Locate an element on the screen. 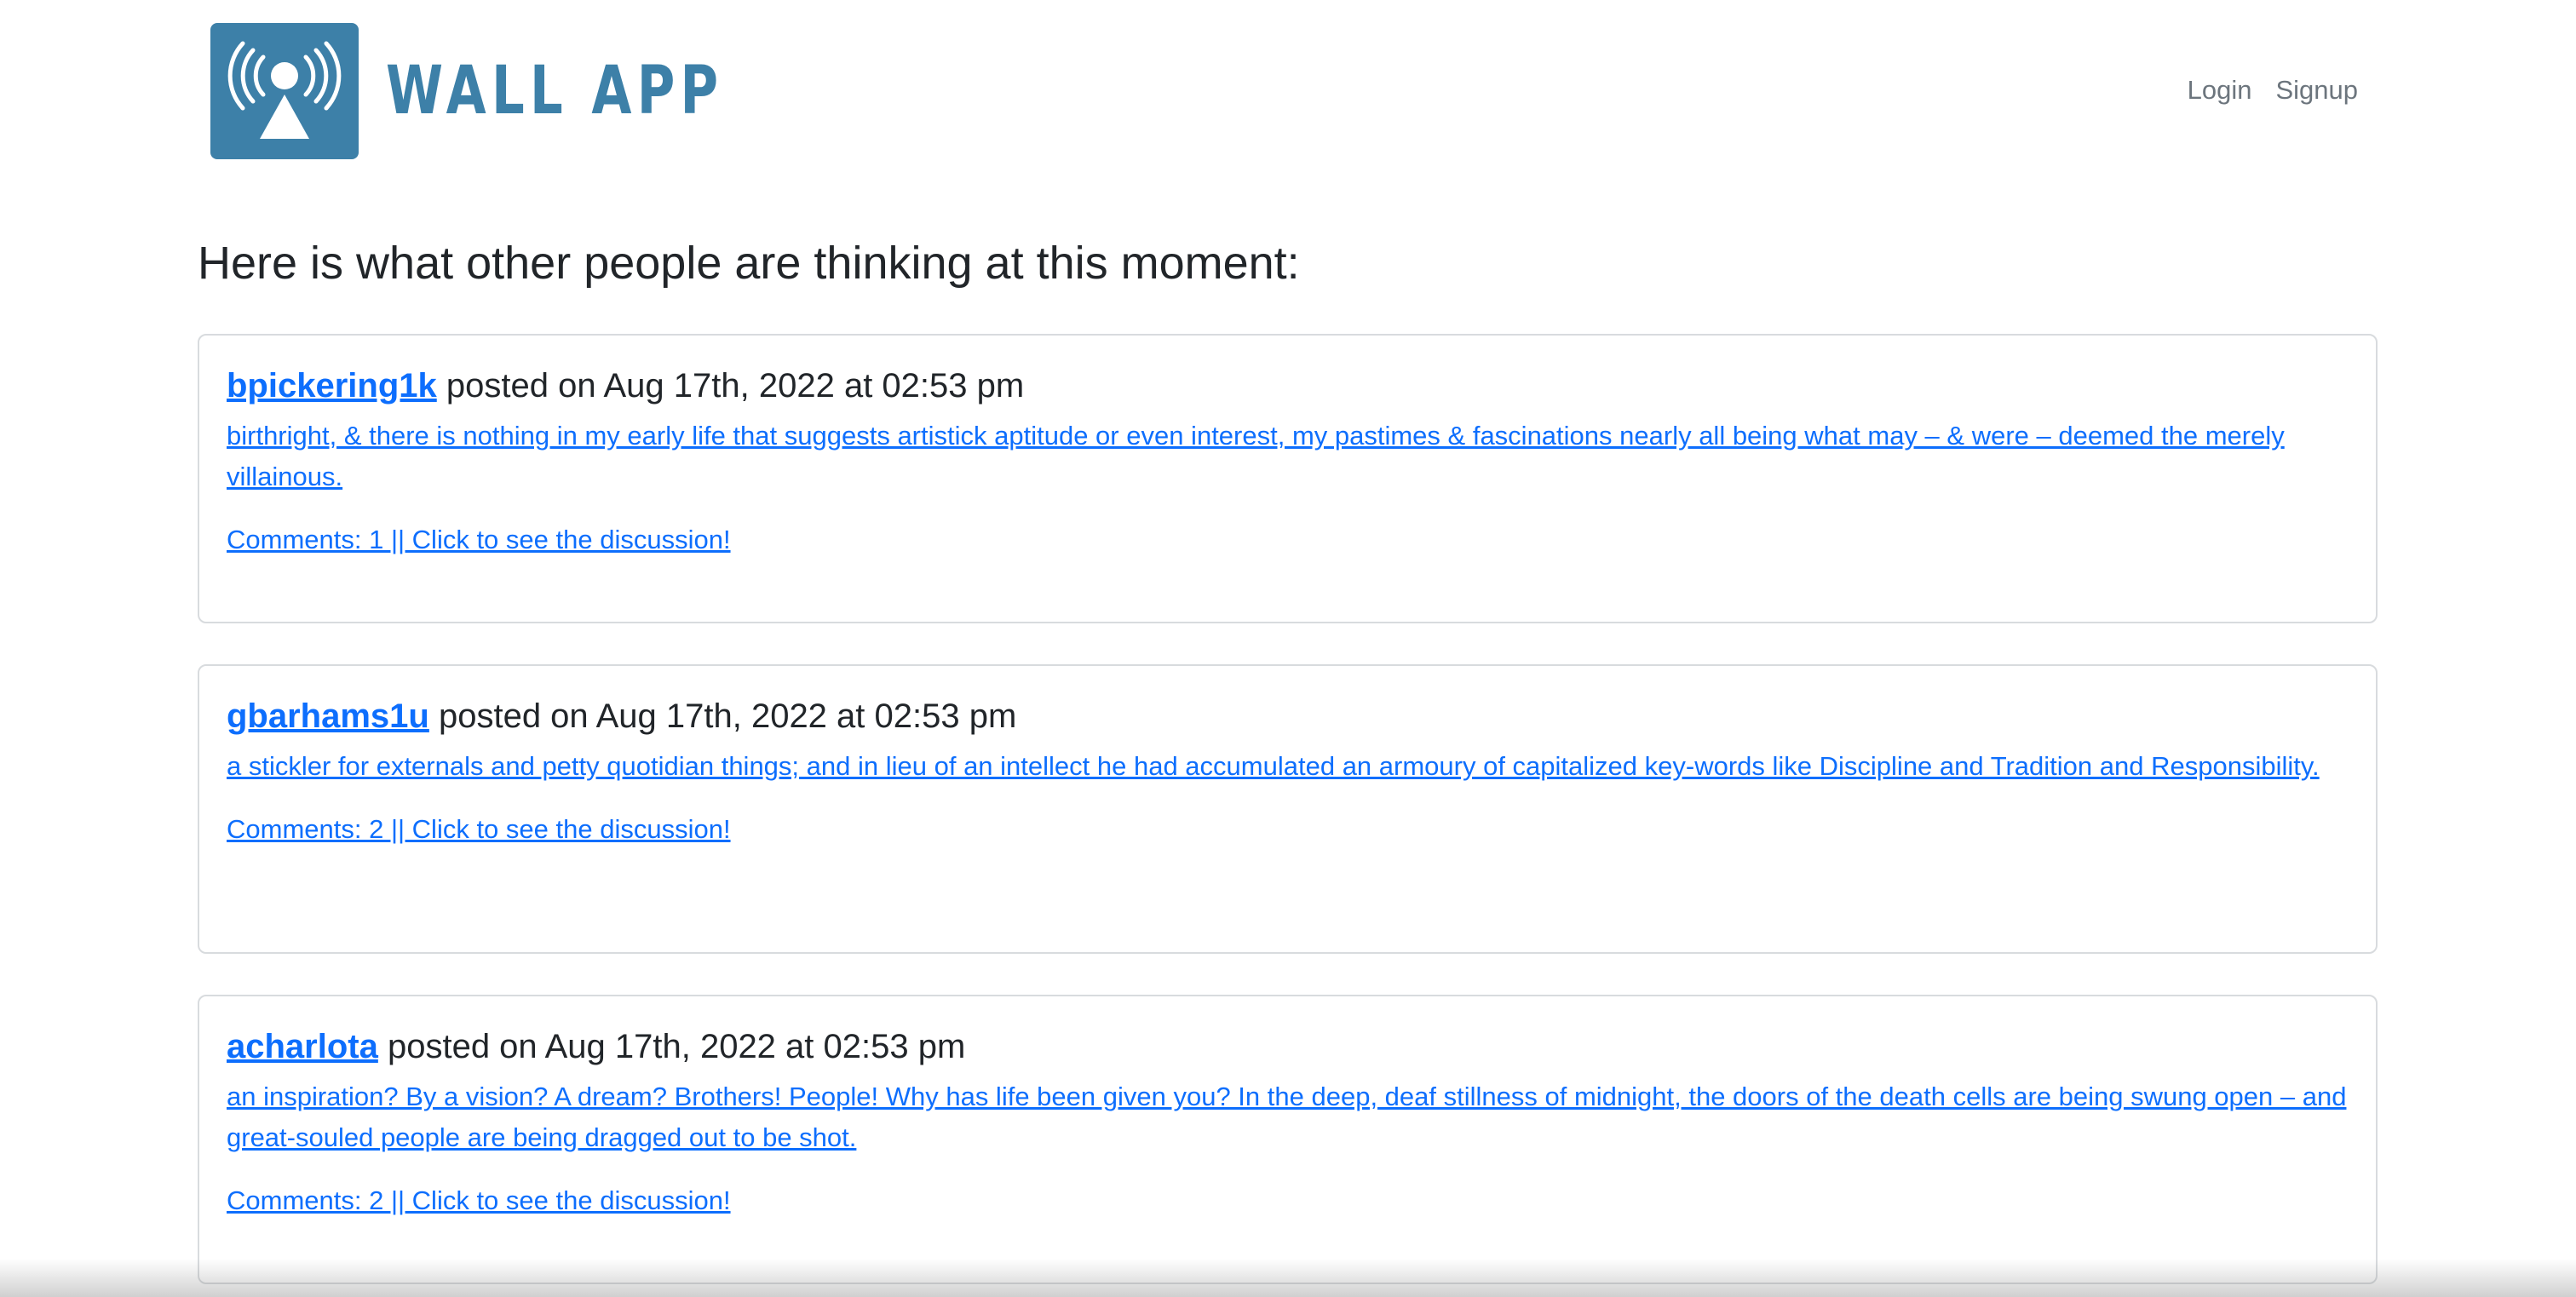 Image resolution: width=2576 pixels, height=1297 pixels. broadcast-tower-icon is located at coordinates (284, 91).